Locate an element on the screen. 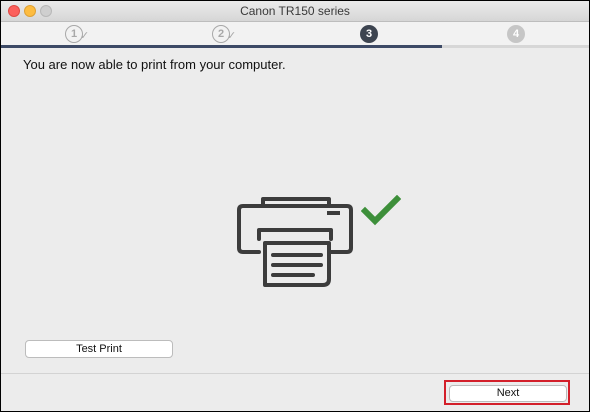 This screenshot has width=590, height=412. next-button: Next is located at coordinates (508, 393).